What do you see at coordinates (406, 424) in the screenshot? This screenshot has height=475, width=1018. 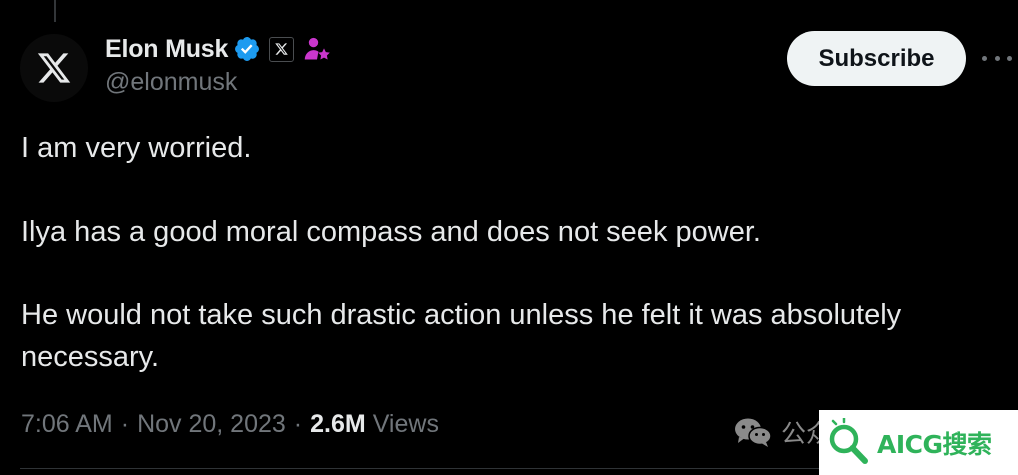 I see `views-label: Views` at bounding box center [406, 424].